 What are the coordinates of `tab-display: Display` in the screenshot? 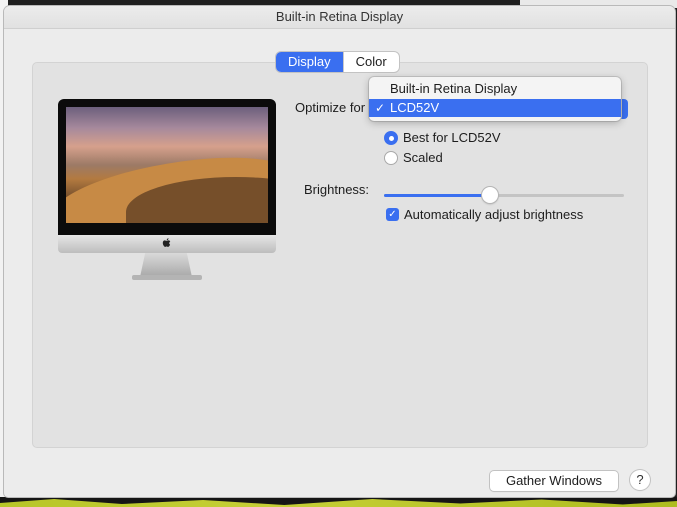 It's located at (309, 62).